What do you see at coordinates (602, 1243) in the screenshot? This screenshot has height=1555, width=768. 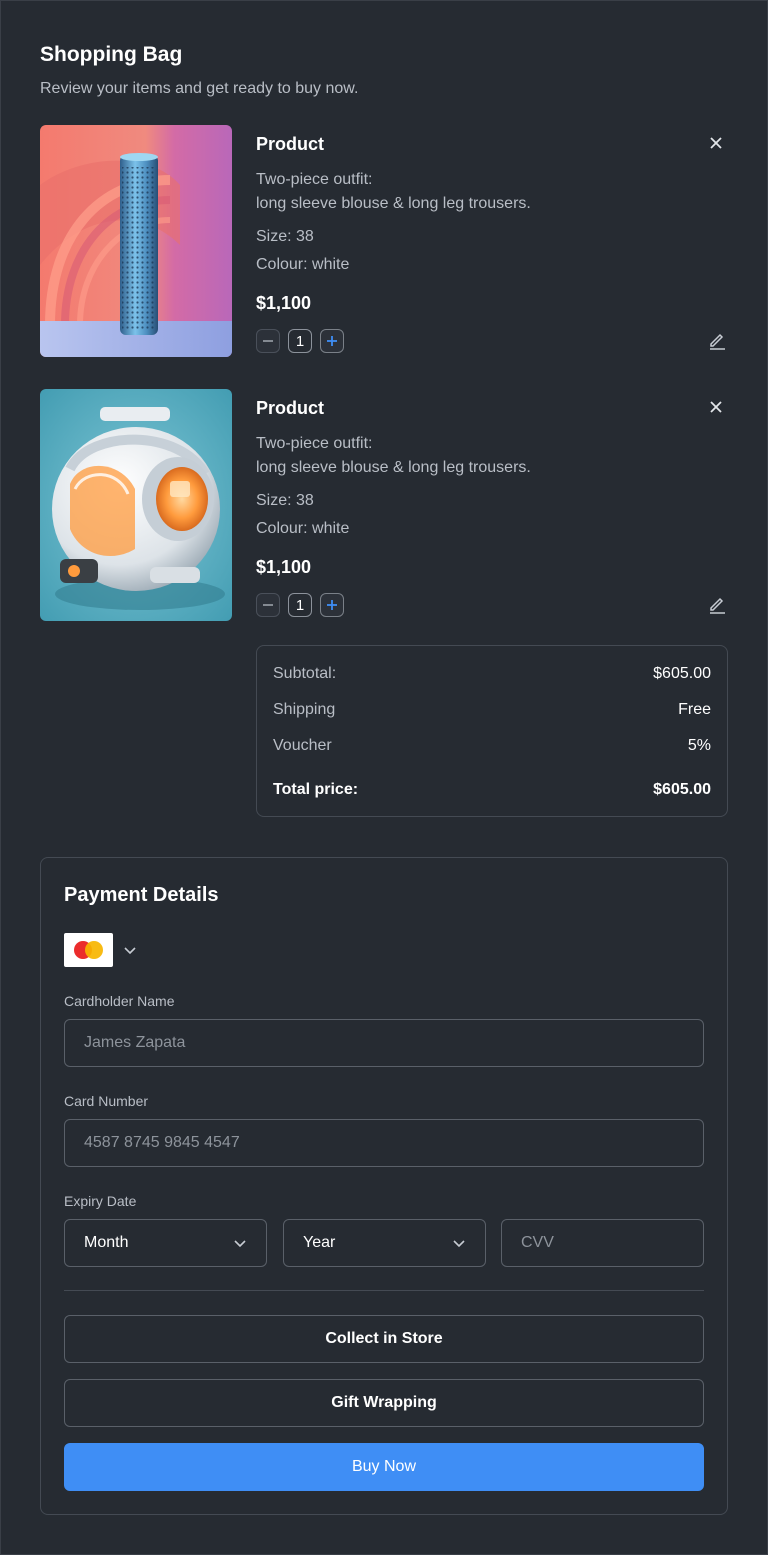 I see `cvv-input` at bounding box center [602, 1243].